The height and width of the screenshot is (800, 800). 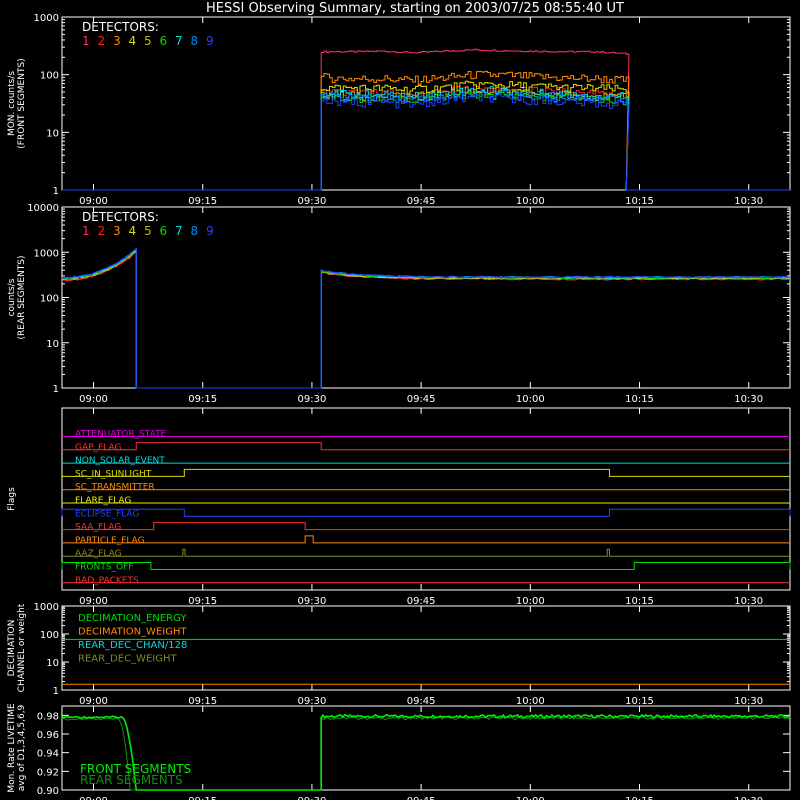 What do you see at coordinates (48, 791) in the screenshot?
I see `livetime-ytick-label: 0.90` at bounding box center [48, 791].